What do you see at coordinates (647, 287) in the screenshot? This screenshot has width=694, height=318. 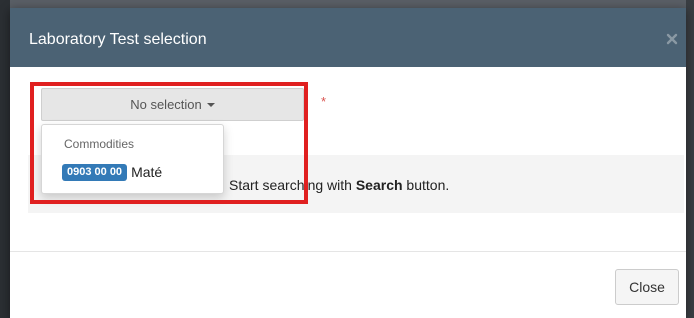 I see `close-button: Close` at bounding box center [647, 287].